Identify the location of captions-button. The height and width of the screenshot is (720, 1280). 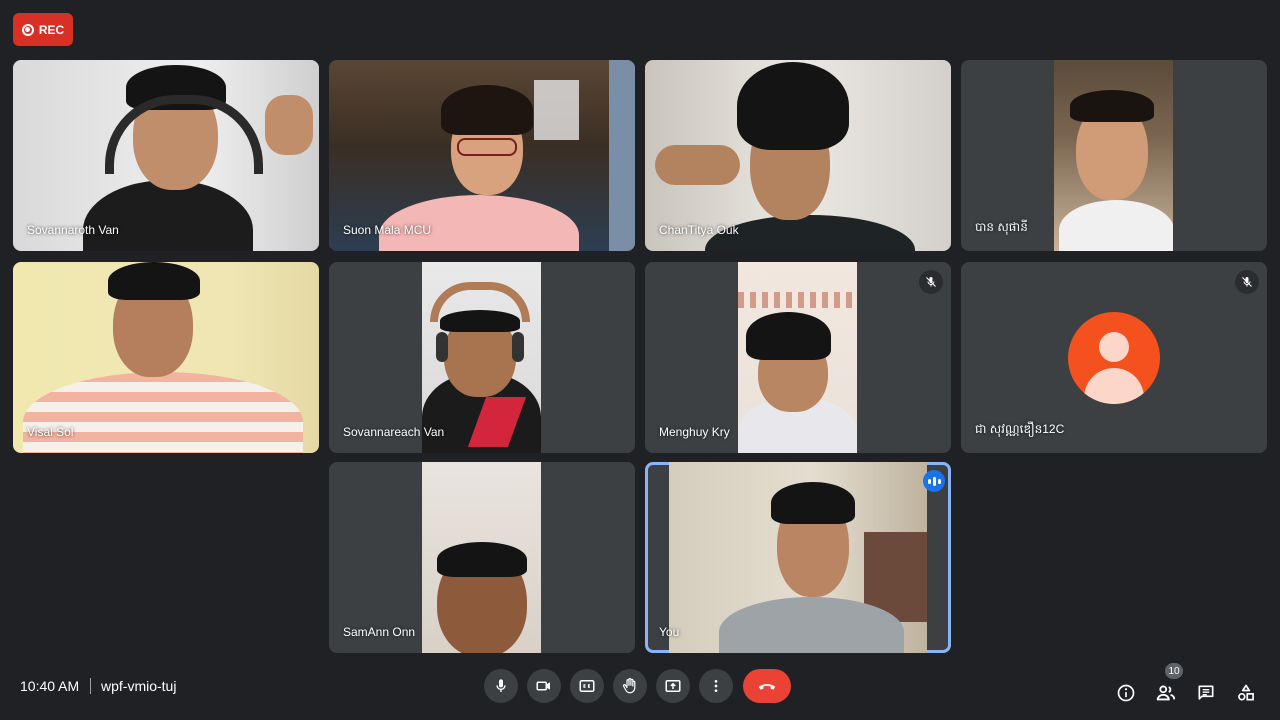
(587, 686).